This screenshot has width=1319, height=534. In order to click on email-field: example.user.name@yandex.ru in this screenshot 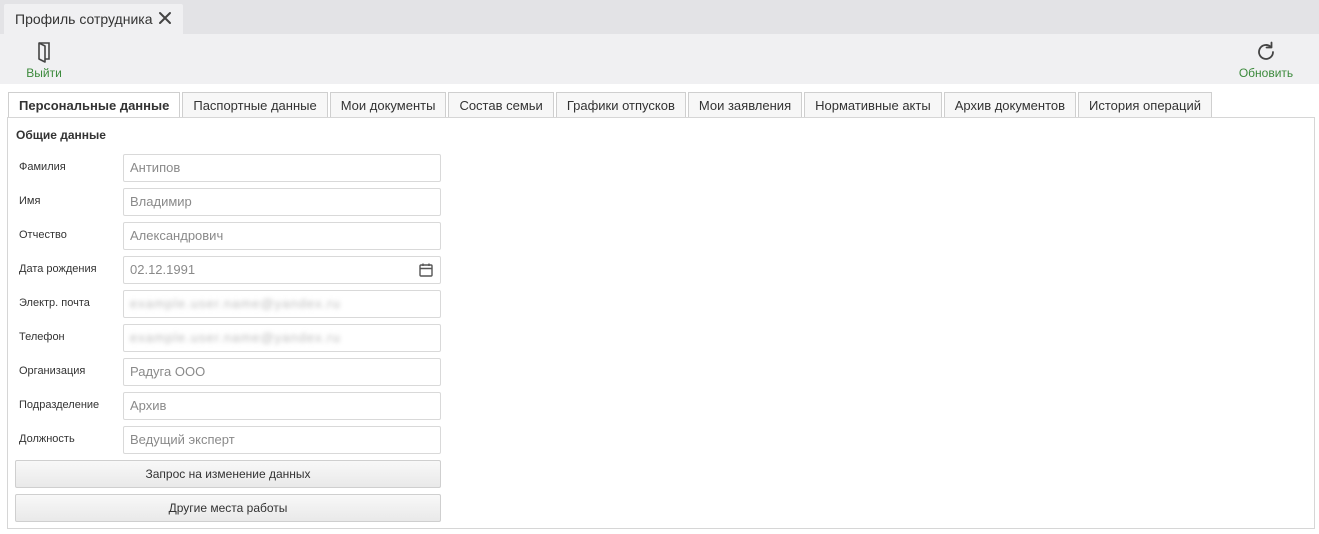, I will do `click(282, 304)`.